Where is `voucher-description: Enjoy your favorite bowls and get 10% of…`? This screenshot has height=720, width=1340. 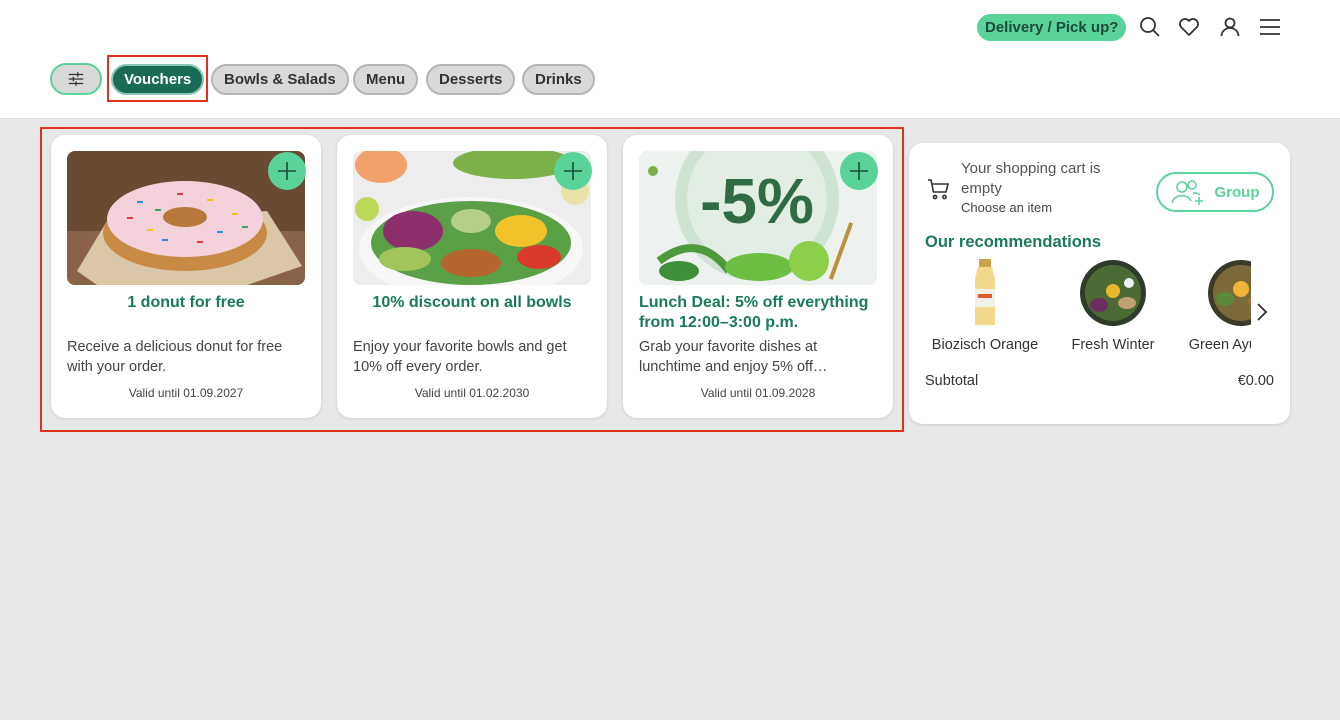 voucher-description: Enjoy your favorite bowls and get 10% of… is located at coordinates (460, 357).